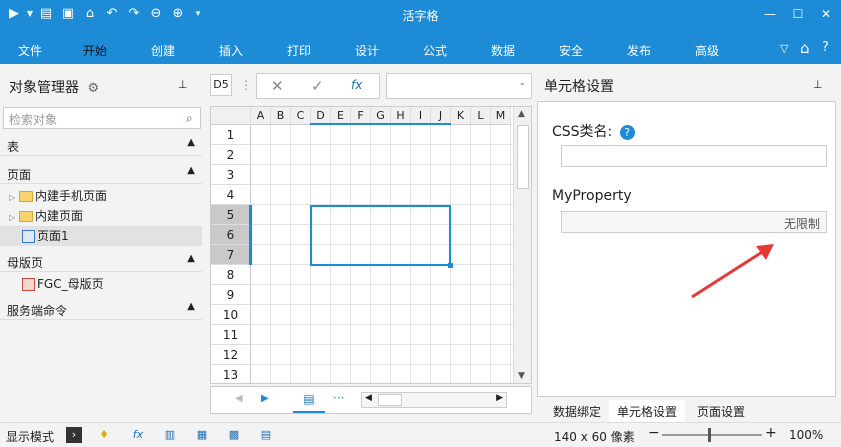 The width and height of the screenshot is (841, 447). I want to click on zoom-slider, so click(712, 435).